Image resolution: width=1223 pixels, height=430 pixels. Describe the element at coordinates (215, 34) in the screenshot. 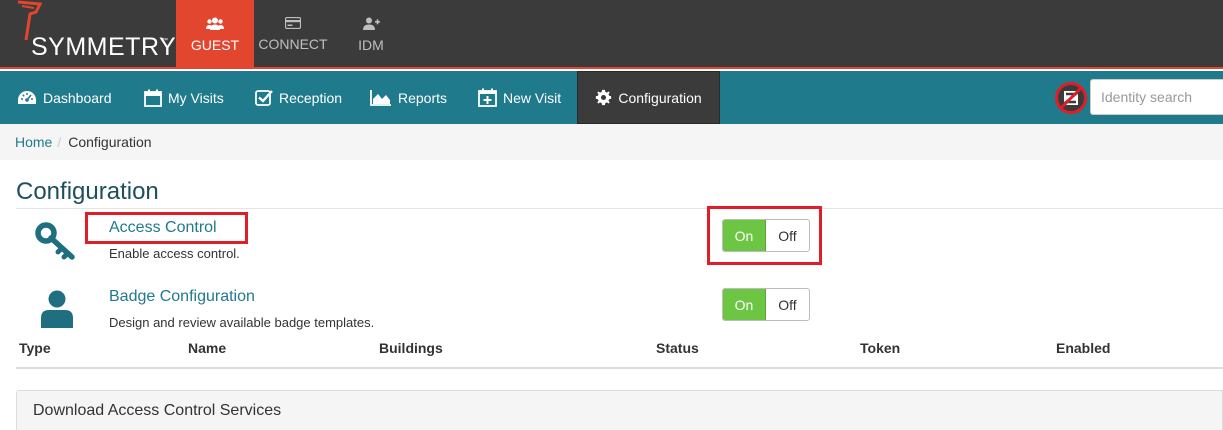

I see `module-guest: GUEST` at that location.